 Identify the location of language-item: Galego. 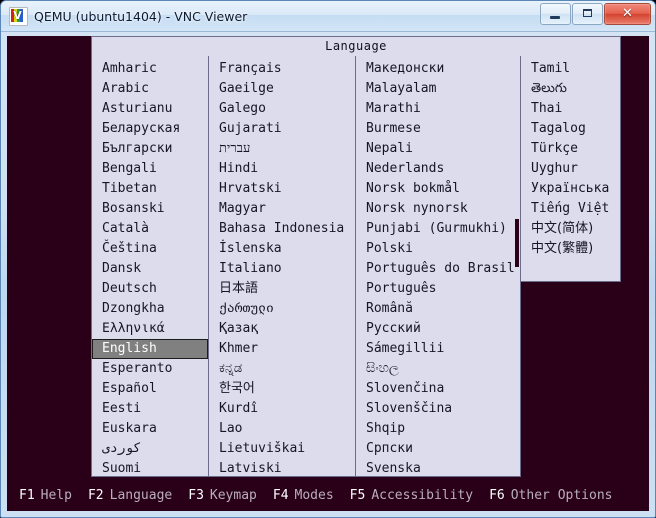
(282, 109).